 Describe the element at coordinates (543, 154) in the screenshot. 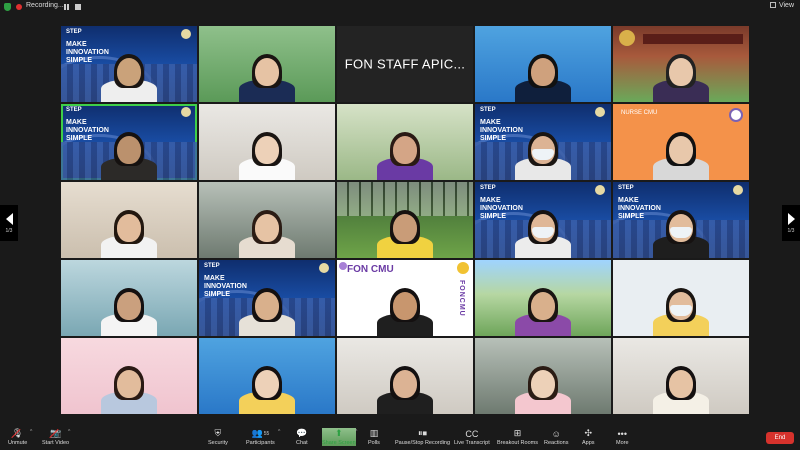

I see `face-mask` at that location.